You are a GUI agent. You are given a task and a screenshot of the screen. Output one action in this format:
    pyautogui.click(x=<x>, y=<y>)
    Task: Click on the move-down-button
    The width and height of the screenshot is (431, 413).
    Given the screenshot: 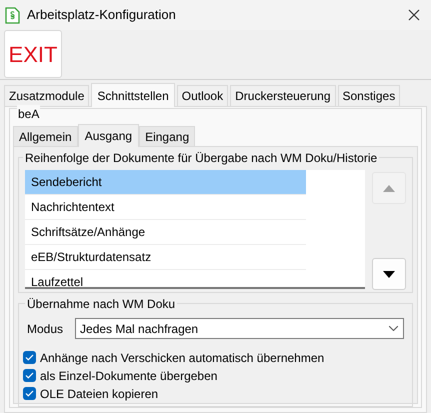 What is the action you would take?
    pyautogui.click(x=389, y=274)
    